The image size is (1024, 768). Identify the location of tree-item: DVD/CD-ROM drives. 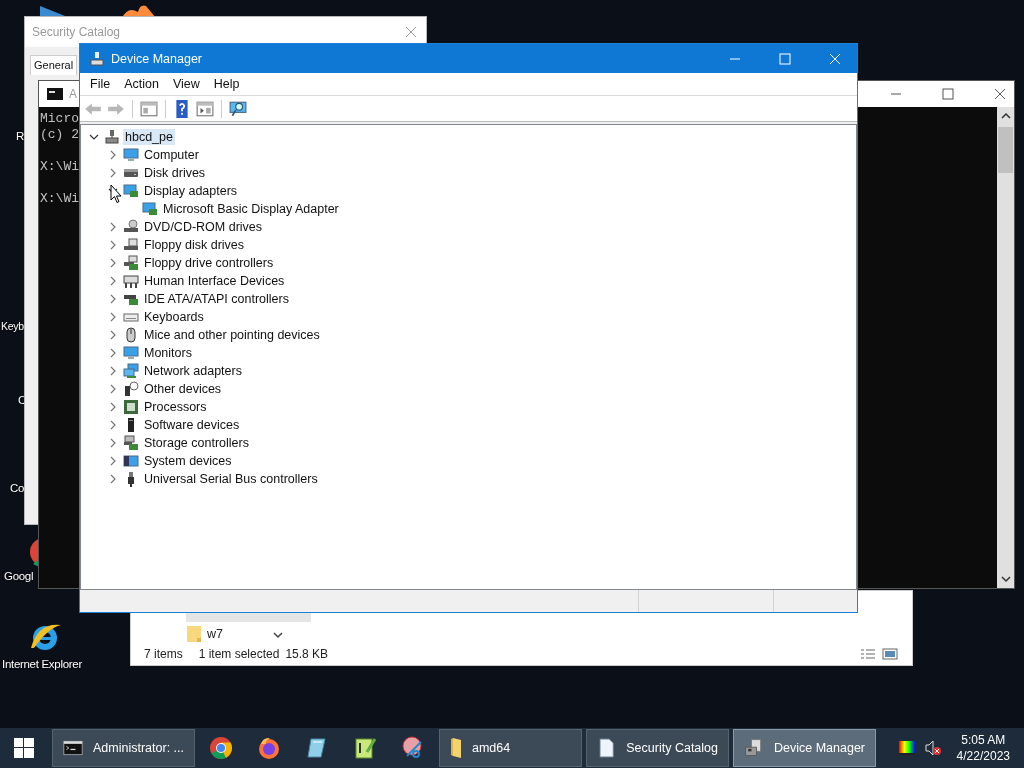
(203, 227).